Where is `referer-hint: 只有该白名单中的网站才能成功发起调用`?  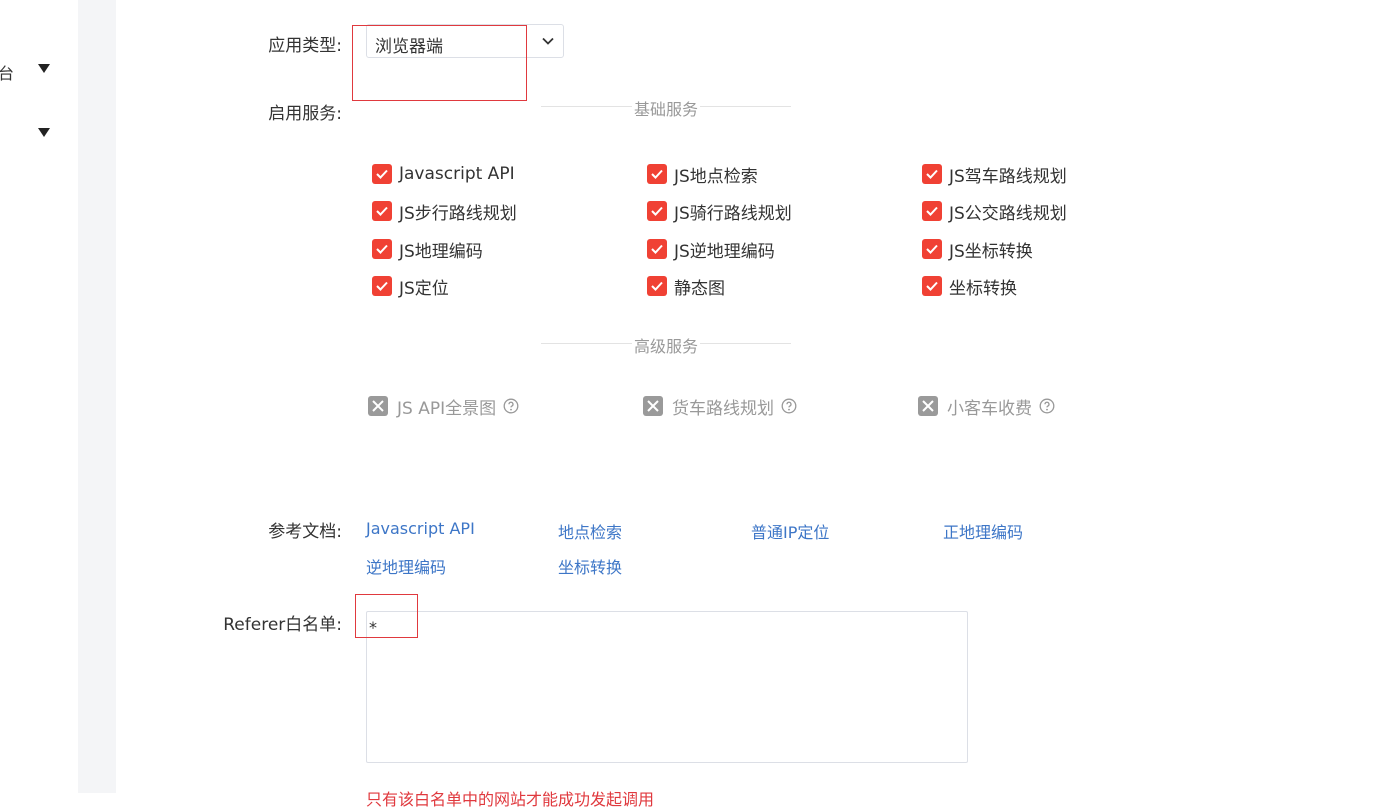 referer-hint: 只有该白名单中的网站才能成功发起调用 is located at coordinates (510, 799).